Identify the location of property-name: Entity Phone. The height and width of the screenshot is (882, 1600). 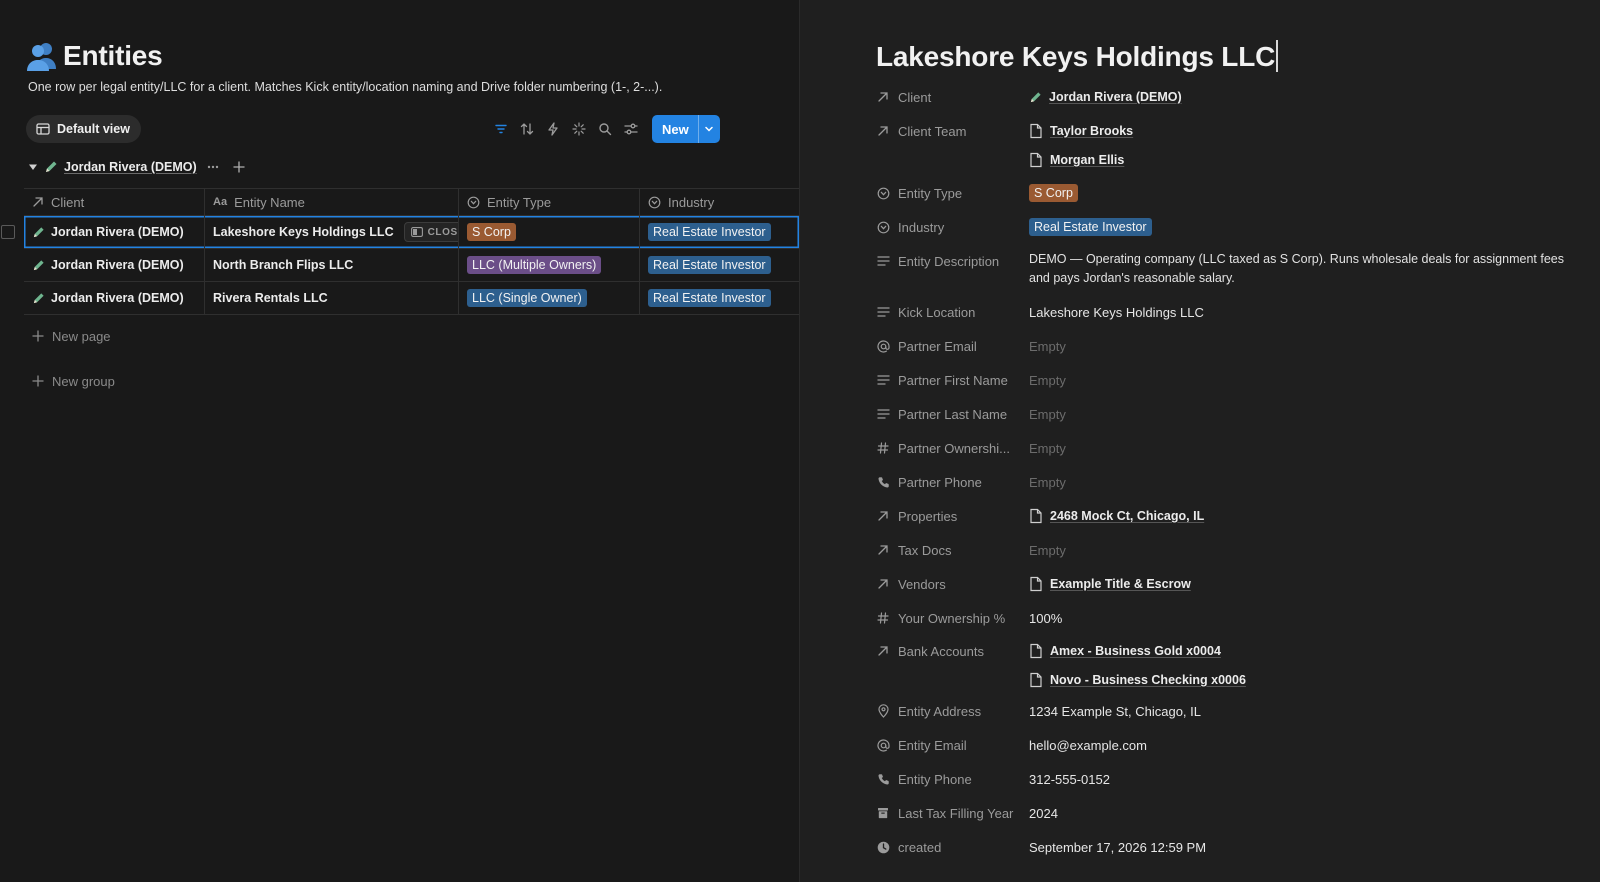
(952, 779).